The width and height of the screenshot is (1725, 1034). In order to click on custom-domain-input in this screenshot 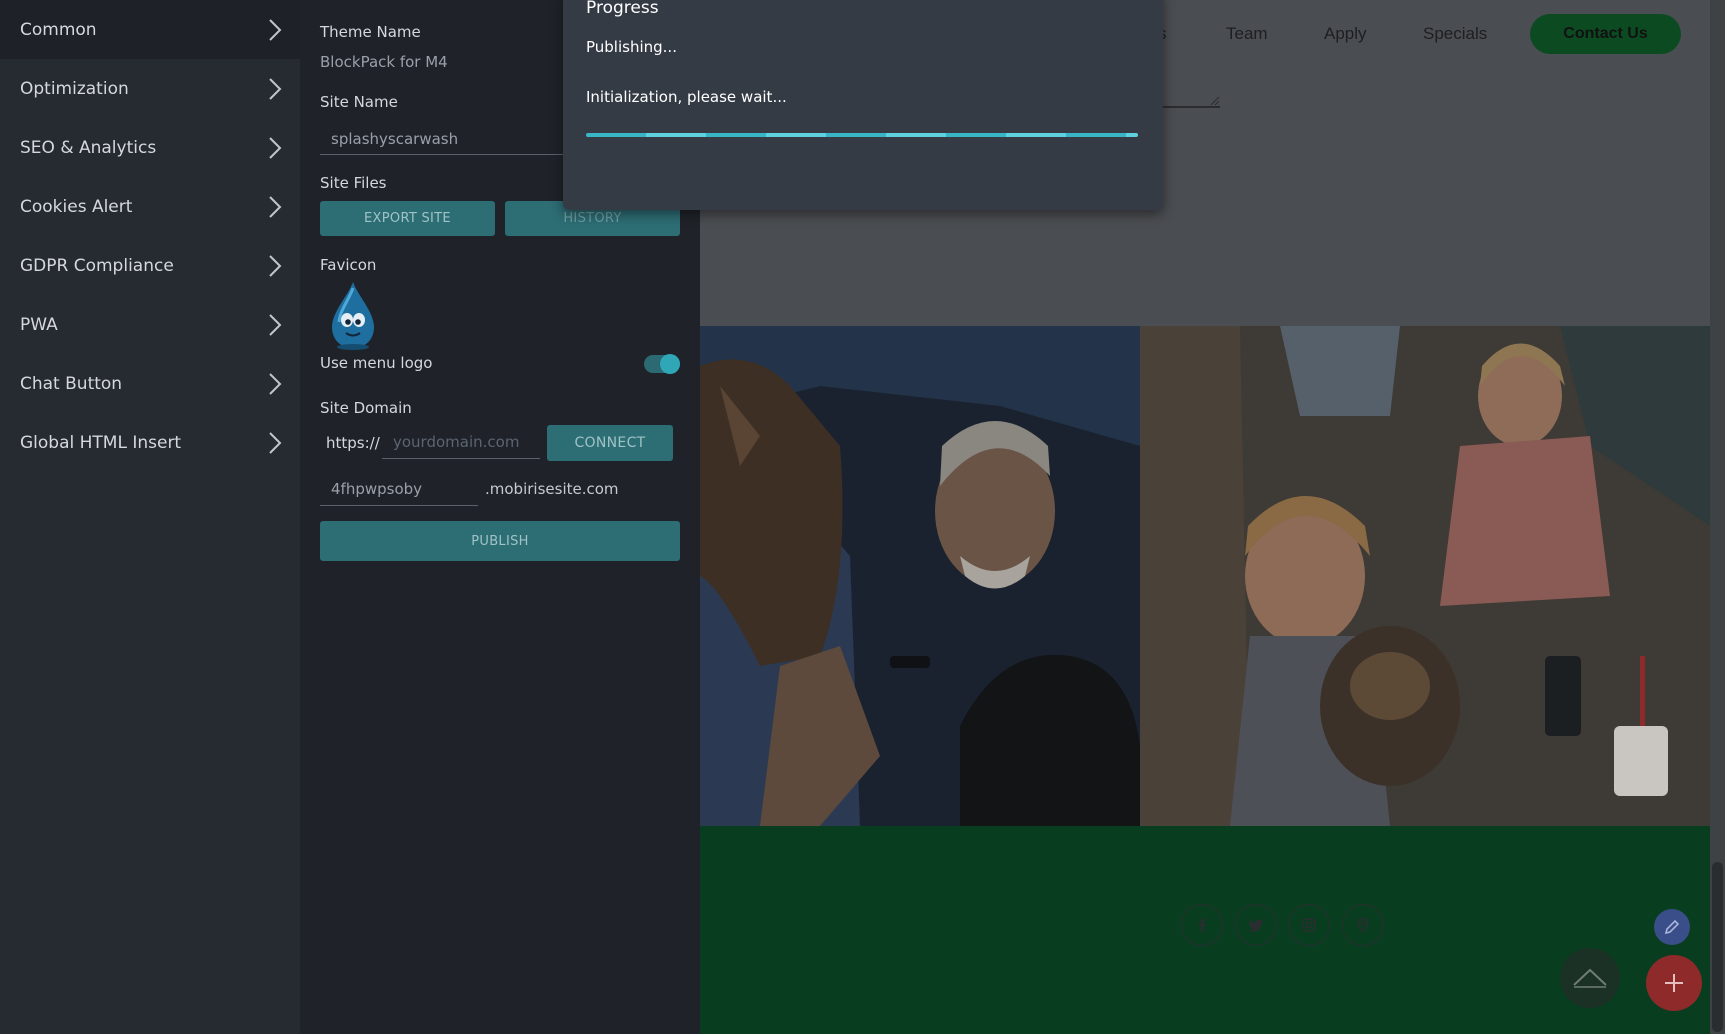, I will do `click(461, 442)`.